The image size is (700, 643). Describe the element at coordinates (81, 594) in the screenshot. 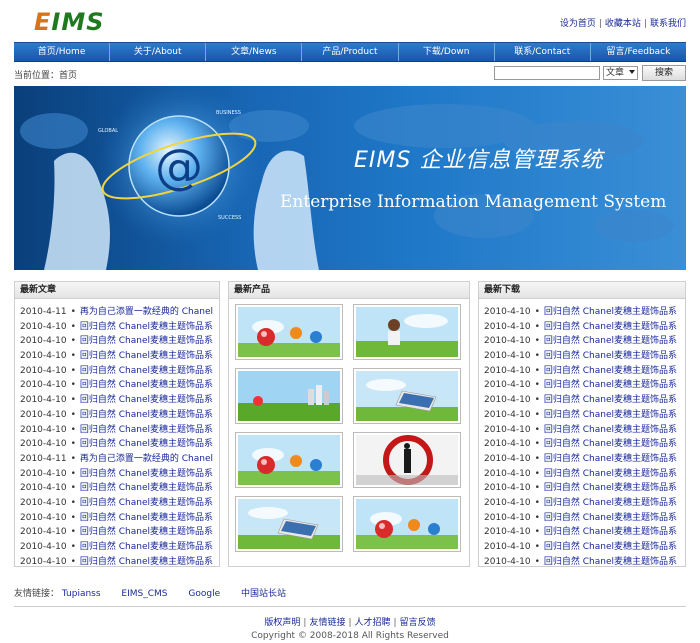

I see `friend-link: Tupianss` at that location.